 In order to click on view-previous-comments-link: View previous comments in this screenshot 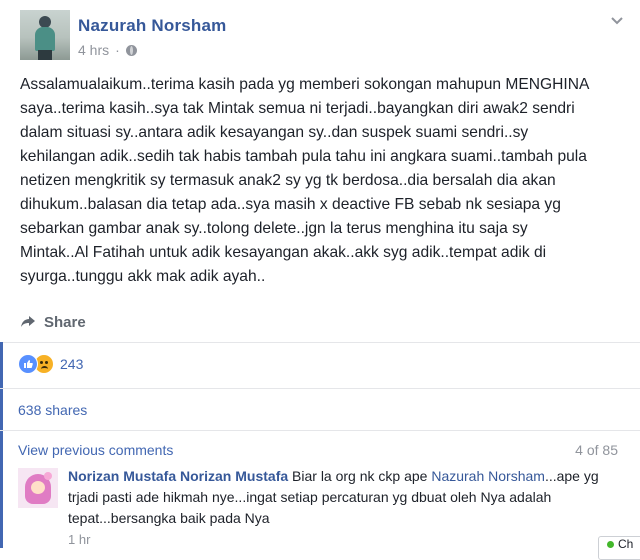, I will do `click(95, 450)`.